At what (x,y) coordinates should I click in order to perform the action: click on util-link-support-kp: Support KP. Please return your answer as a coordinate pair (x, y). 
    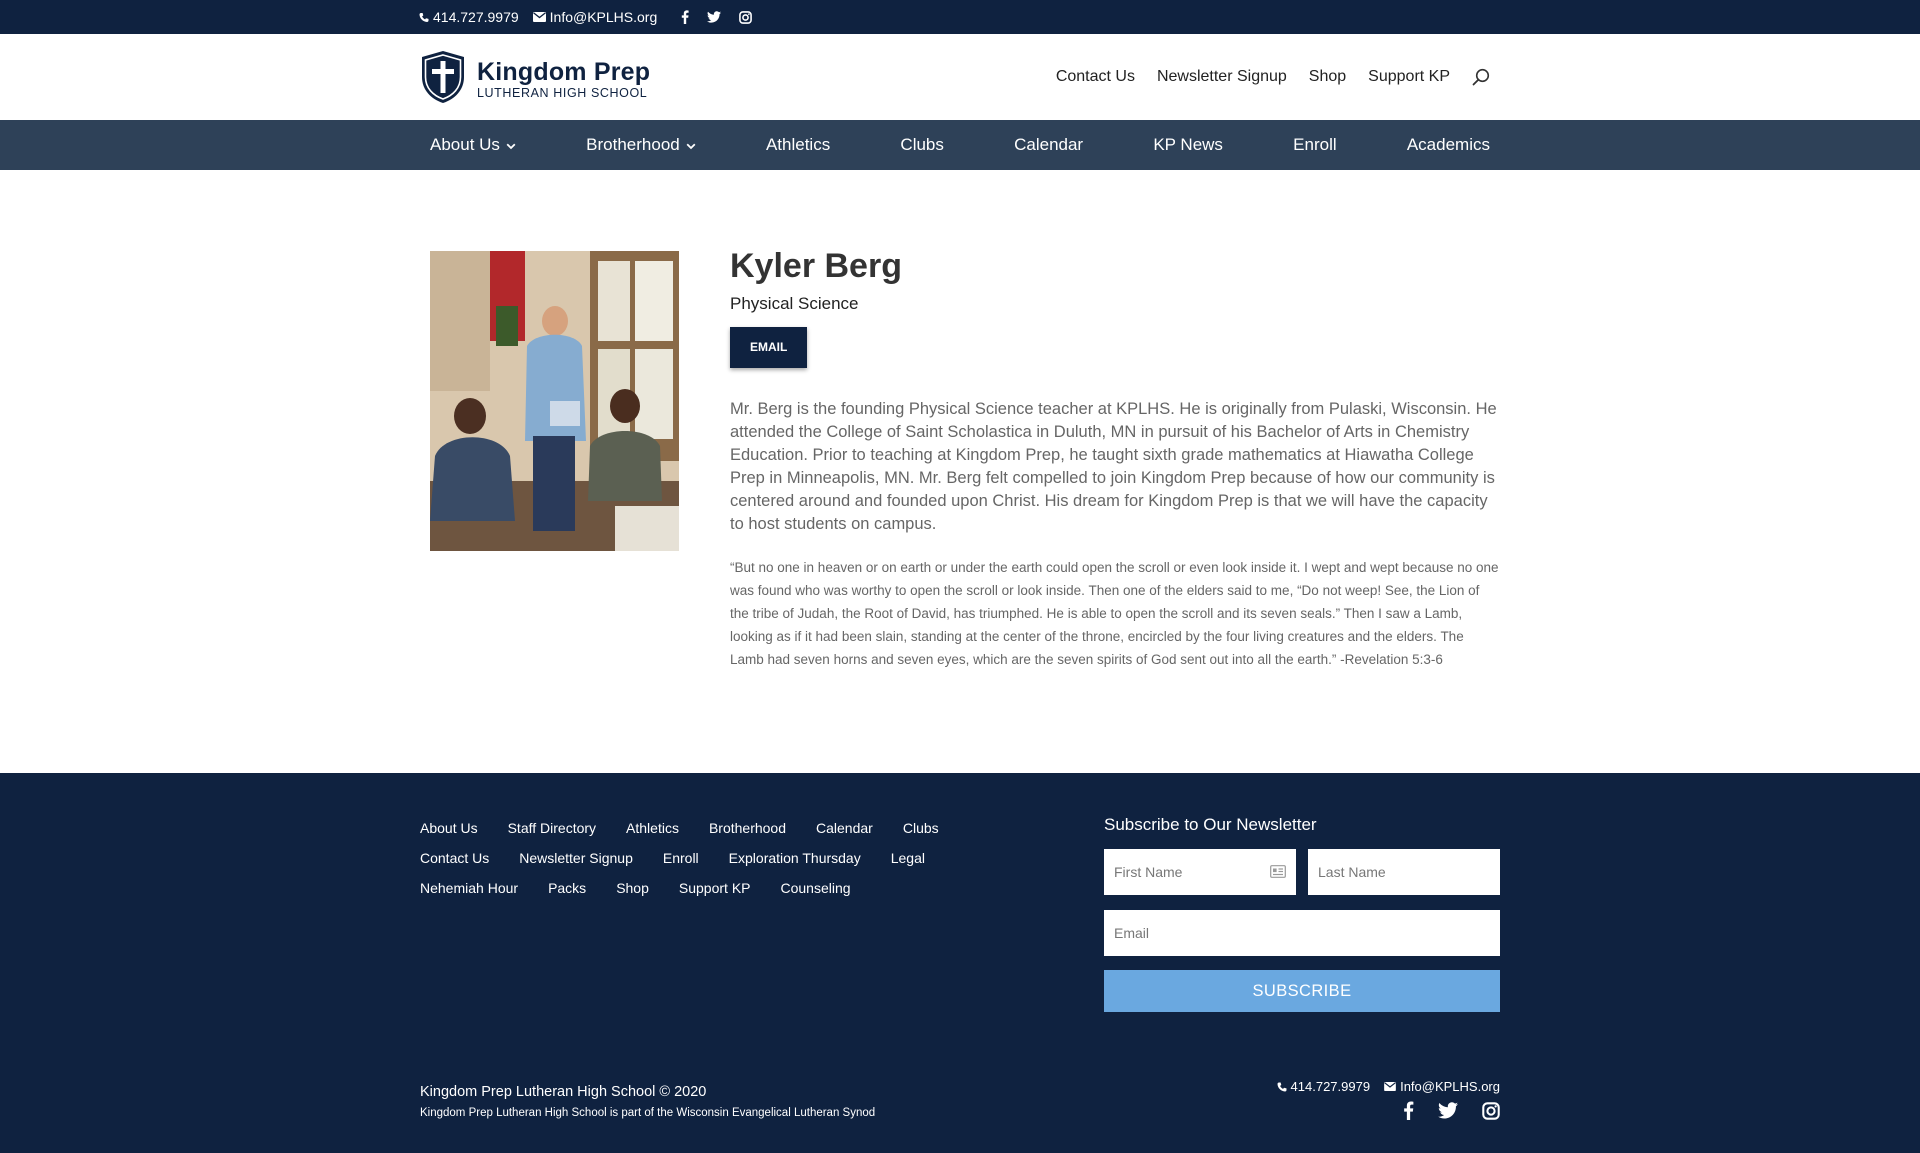
    Looking at the image, I should click on (1409, 77).